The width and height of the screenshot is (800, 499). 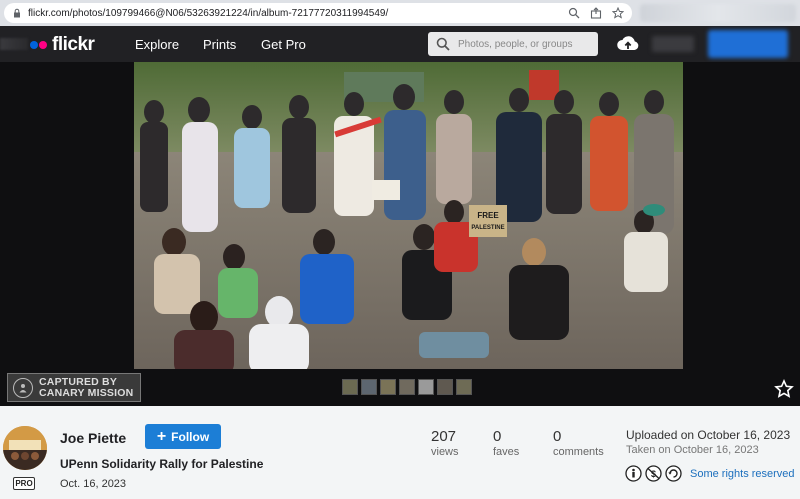 What do you see at coordinates (400, 44) in the screenshot?
I see `site-header: flickr Explore Prints Get Pro` at bounding box center [400, 44].